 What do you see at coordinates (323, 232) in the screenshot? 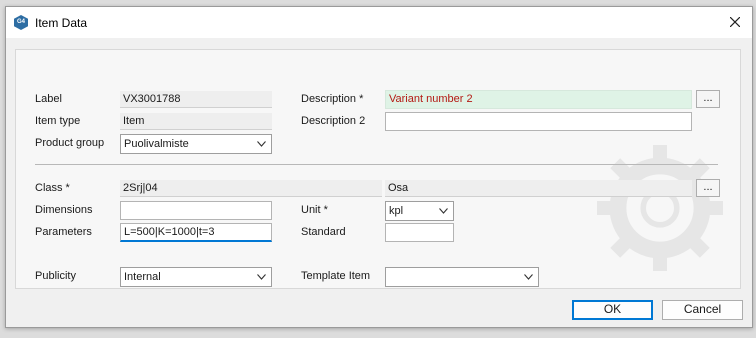
I see `standard-label: Standard` at bounding box center [323, 232].